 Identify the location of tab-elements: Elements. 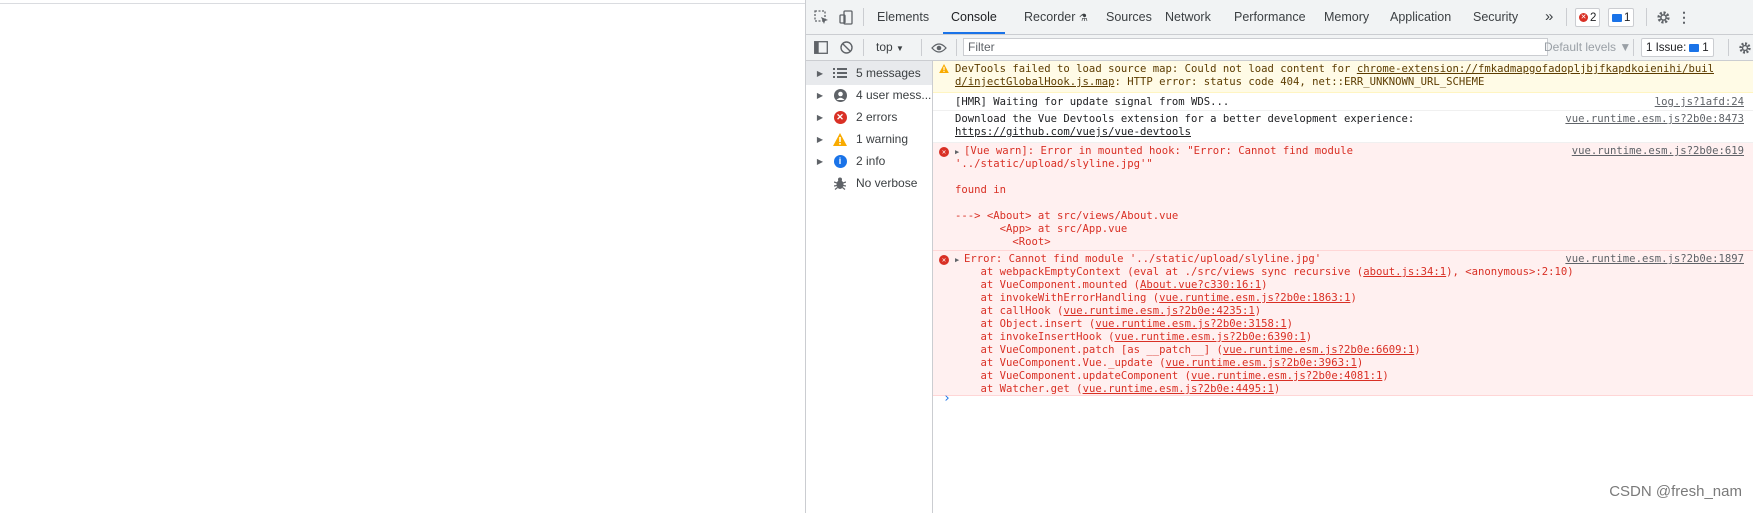
(903, 17).